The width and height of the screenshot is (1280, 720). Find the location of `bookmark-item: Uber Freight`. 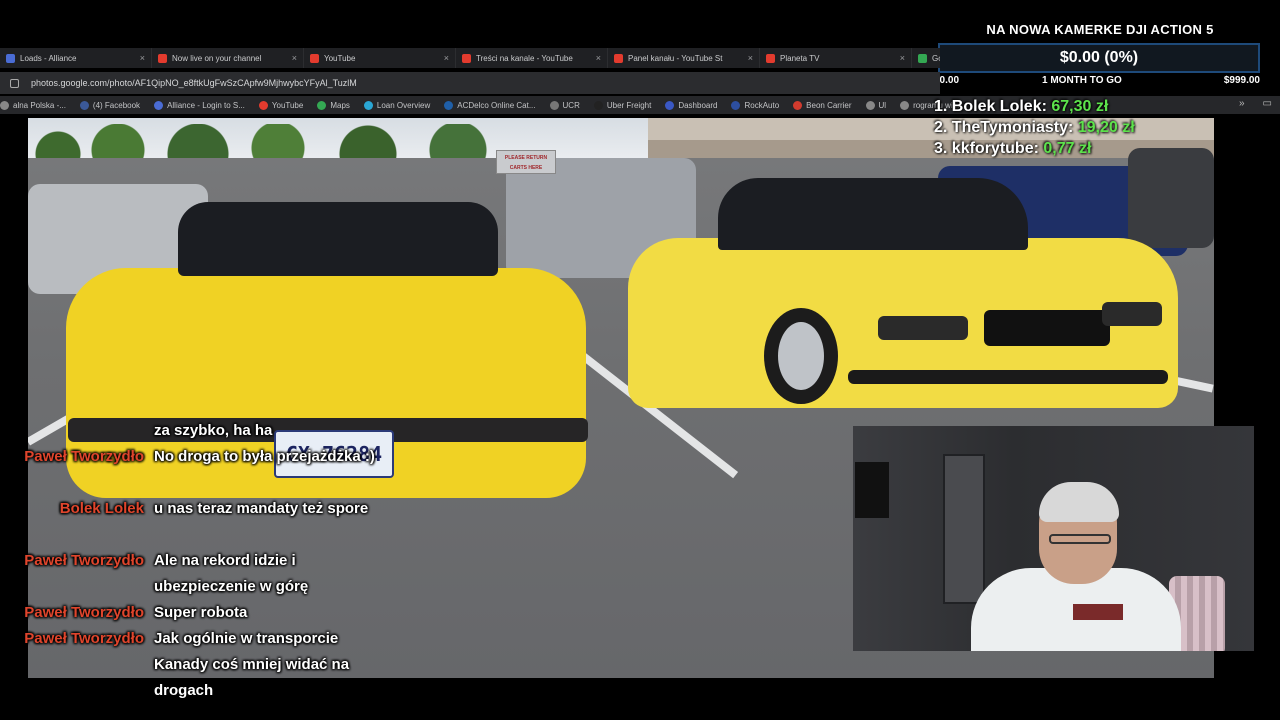

bookmark-item: Uber Freight is located at coordinates (622, 105).